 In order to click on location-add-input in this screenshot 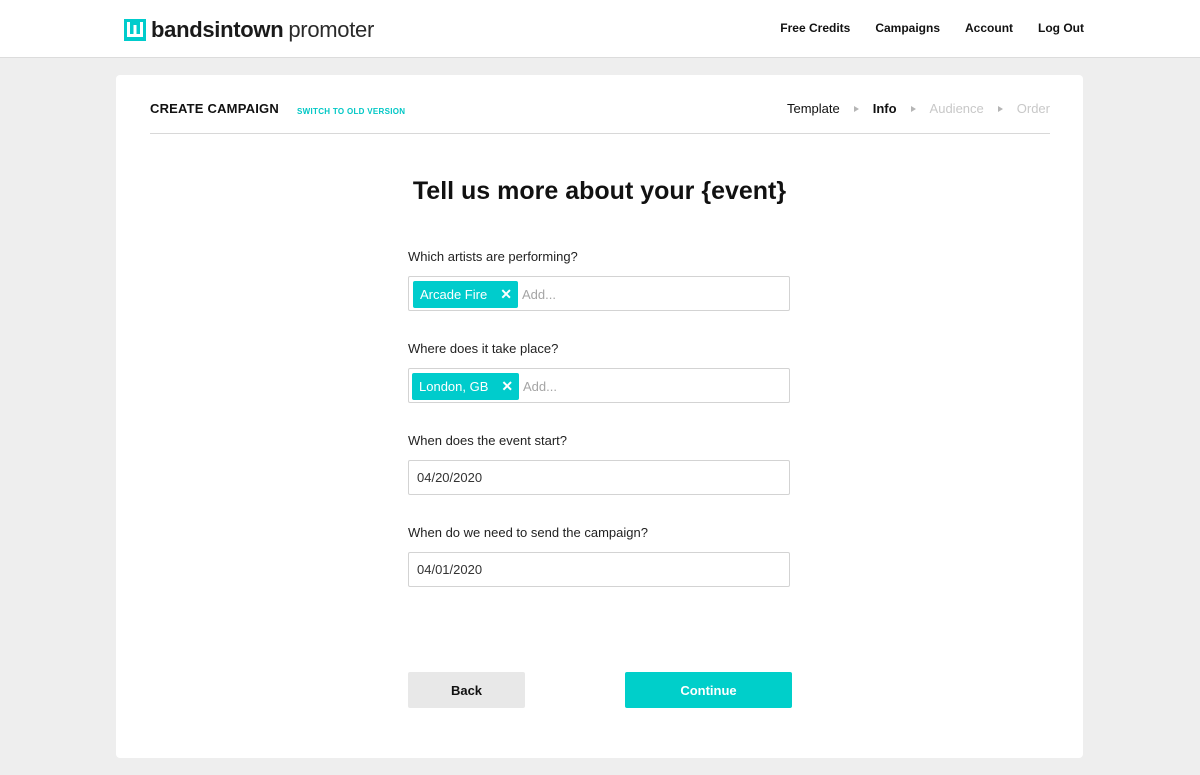, I will do `click(623, 386)`.